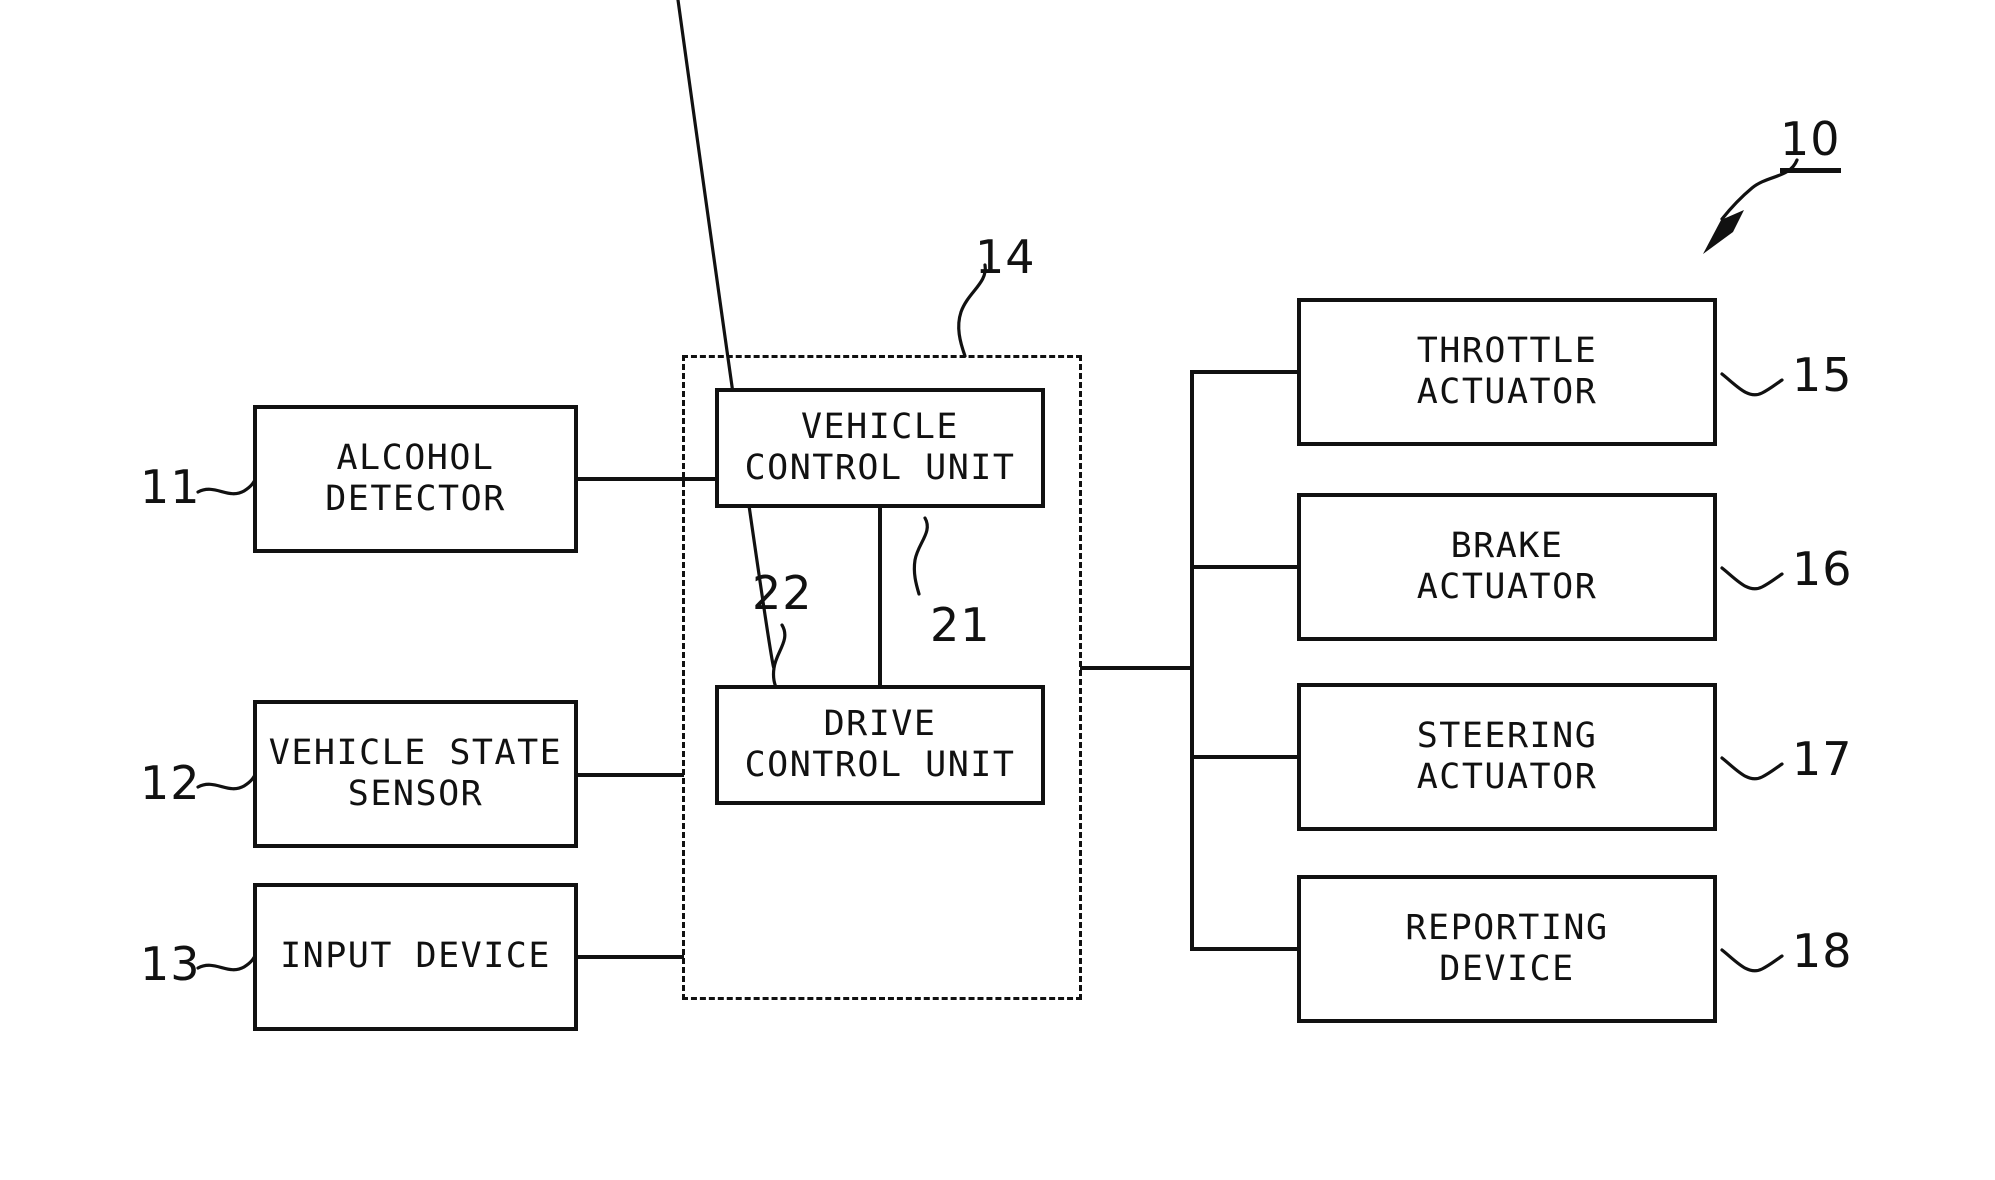 Image resolution: width=1995 pixels, height=1180 pixels. I want to click on ref-numeral-14: 14, so click(1005, 257).